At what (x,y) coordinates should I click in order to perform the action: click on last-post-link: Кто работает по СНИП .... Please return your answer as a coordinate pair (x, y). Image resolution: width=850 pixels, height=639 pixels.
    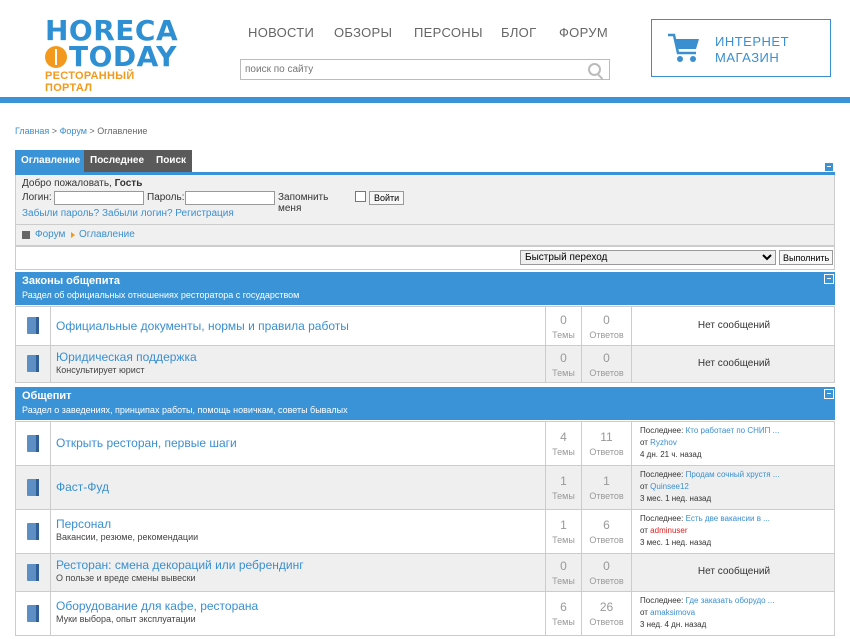
    Looking at the image, I should click on (733, 430).